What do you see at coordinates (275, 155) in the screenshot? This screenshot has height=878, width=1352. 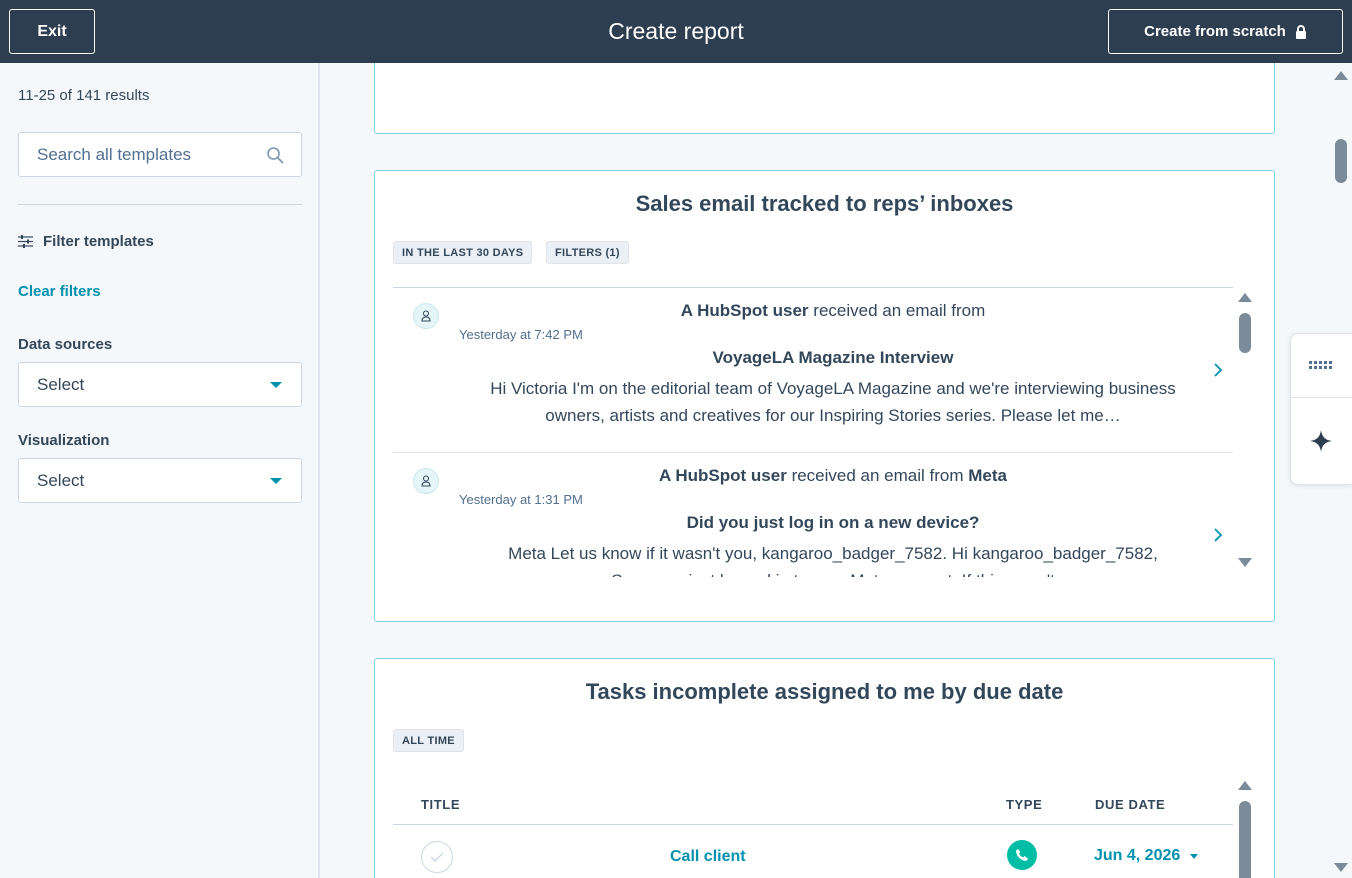 I see `search-icon` at bounding box center [275, 155].